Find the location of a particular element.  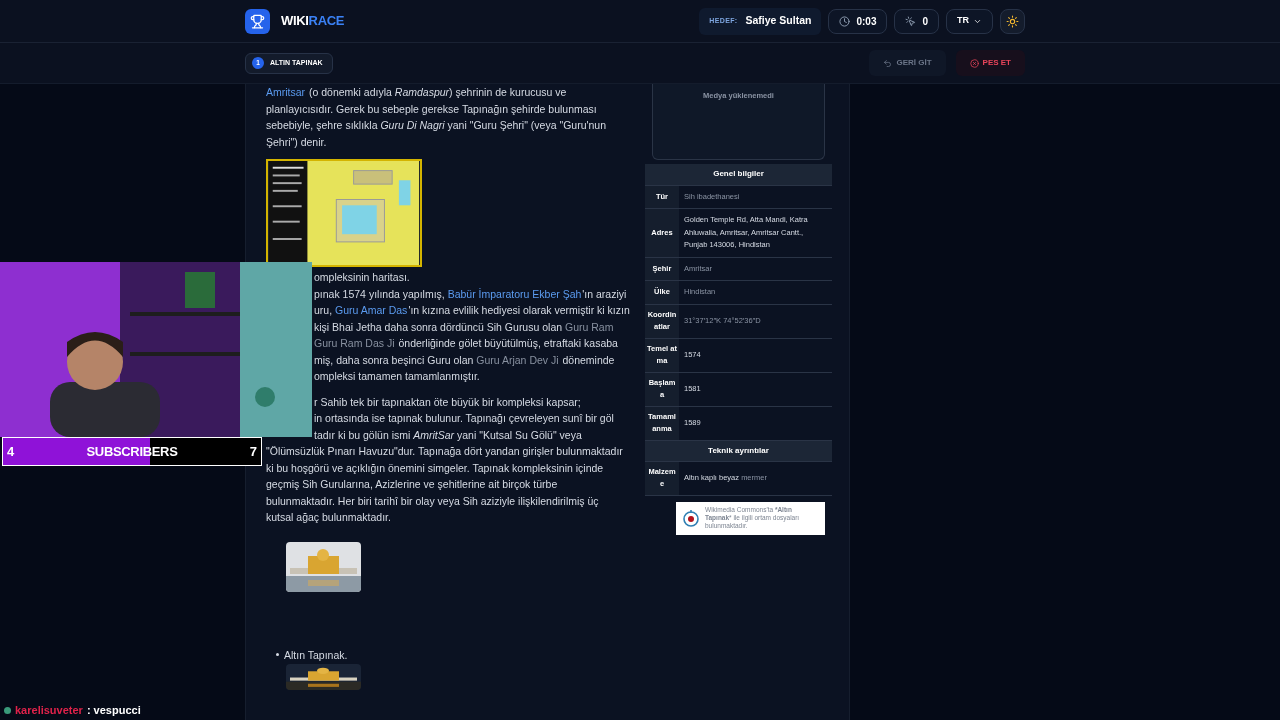

give-up-button: PES ET is located at coordinates (990, 63).